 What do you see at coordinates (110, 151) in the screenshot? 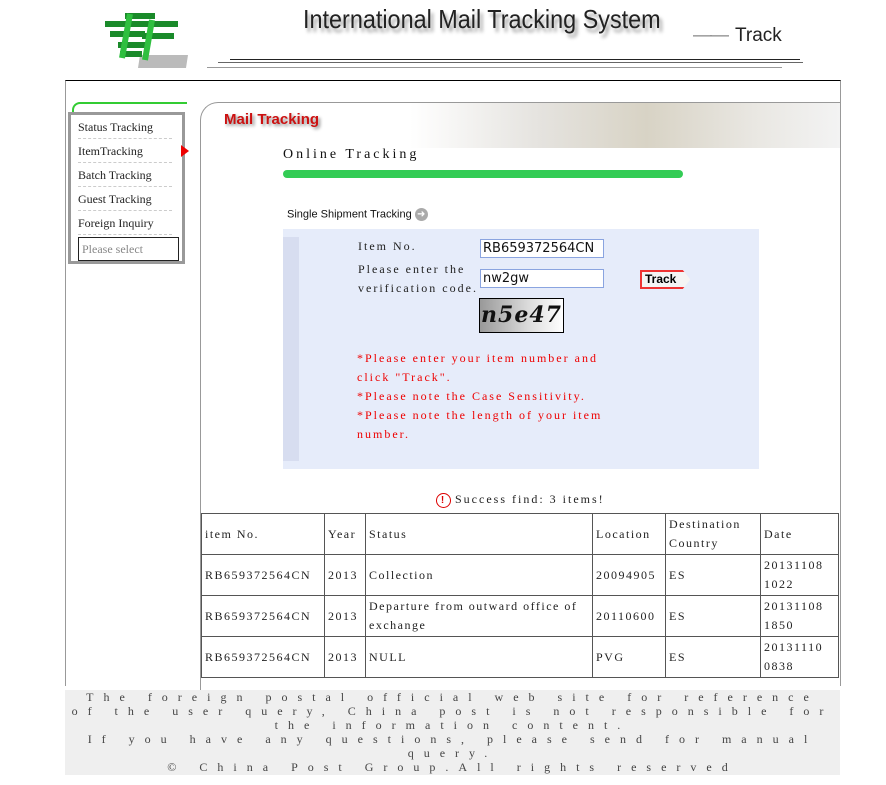
I see `sidebar-item-label: ItemTracking` at bounding box center [110, 151].